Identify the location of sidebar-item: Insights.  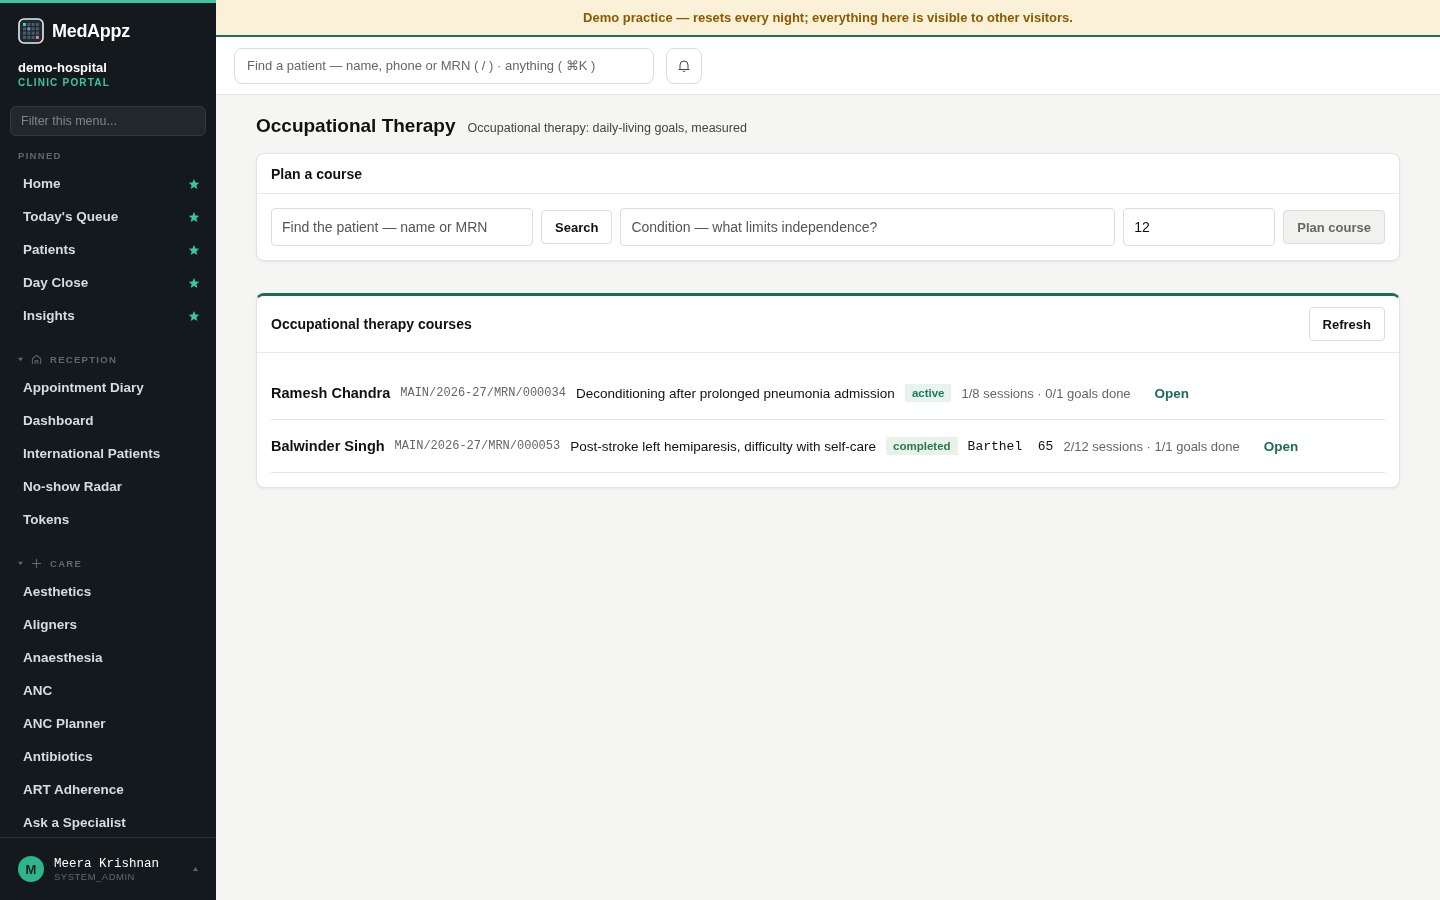
(108, 315).